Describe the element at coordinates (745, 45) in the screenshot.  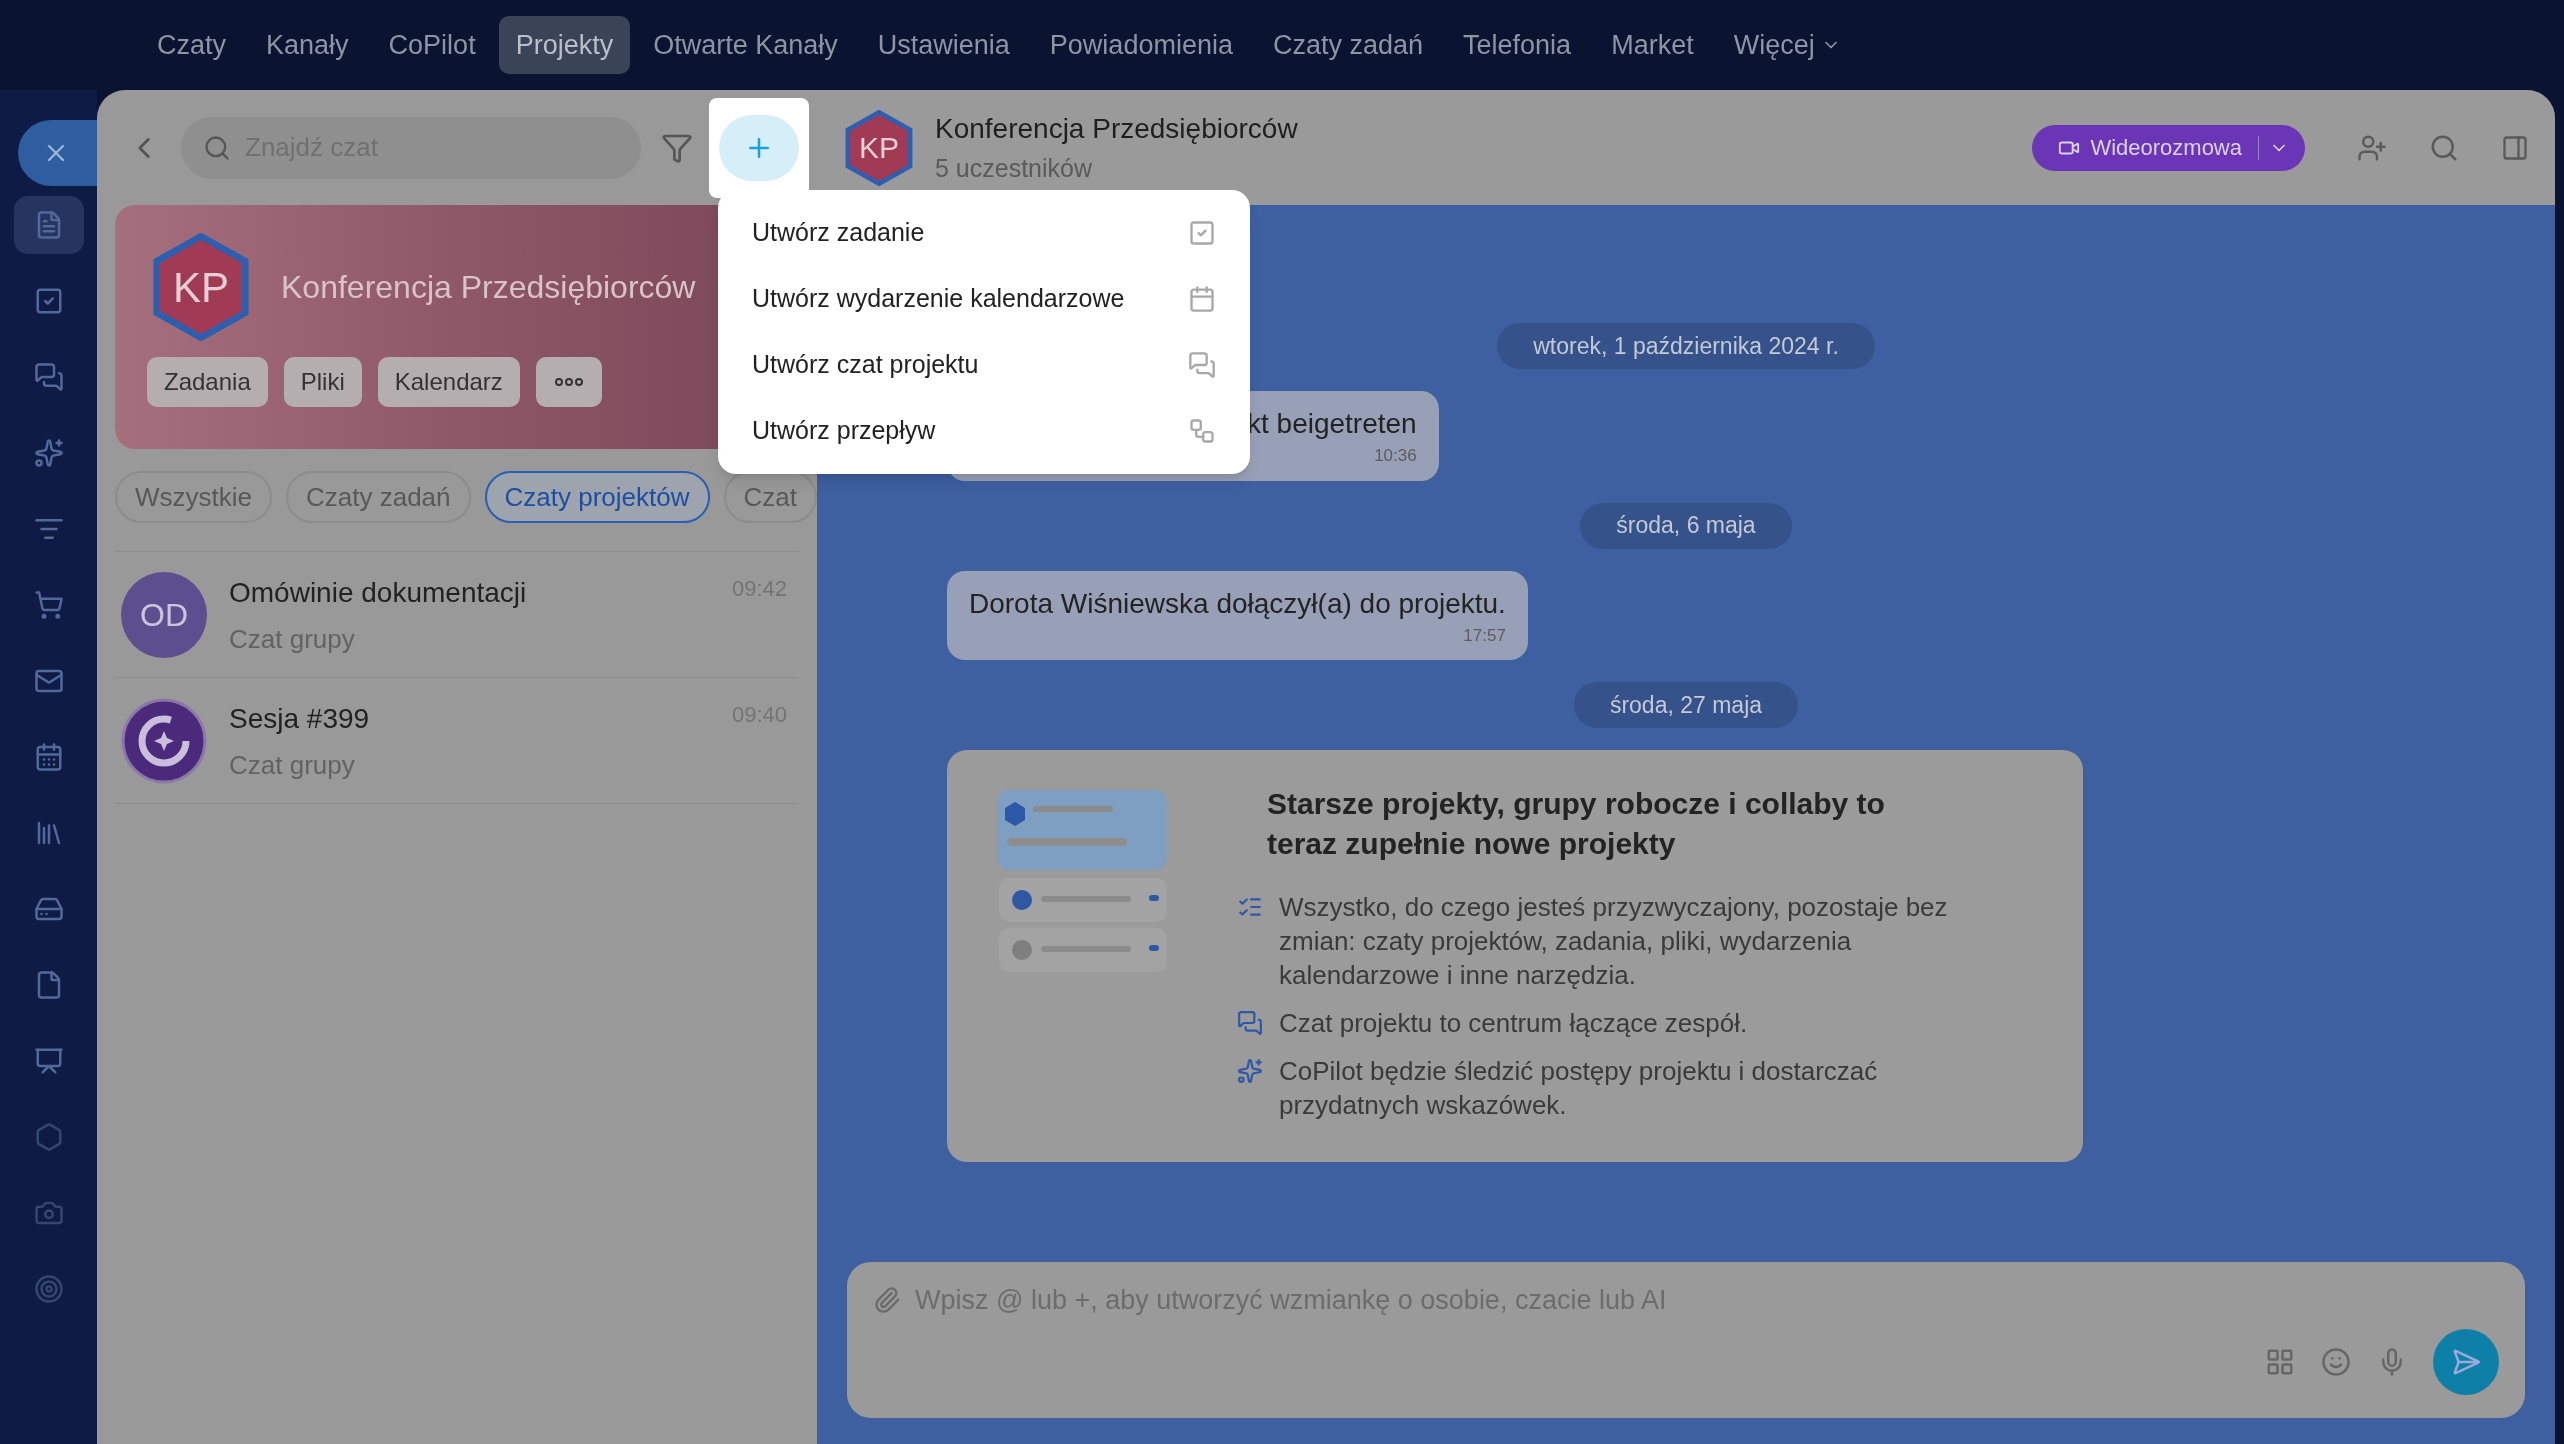
I see `nav-tab: Otwarte Kanały` at that location.